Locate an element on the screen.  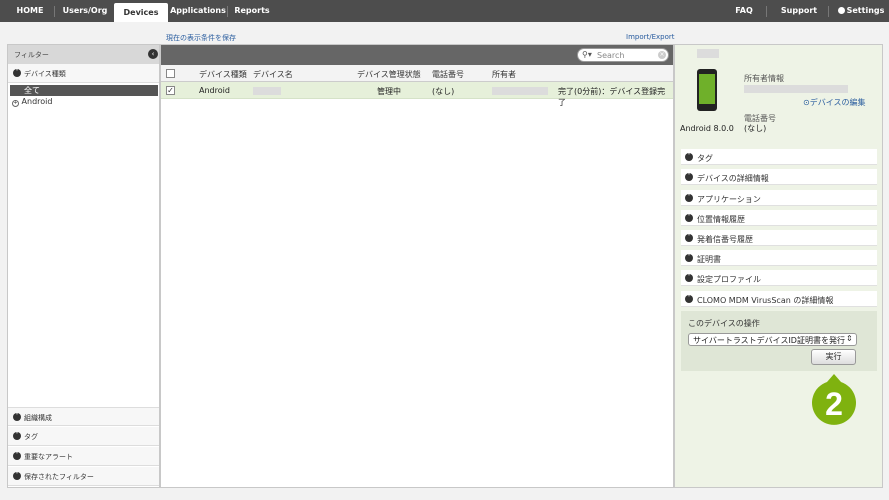
cell-status: 管理中 is located at coordinates (389, 91).